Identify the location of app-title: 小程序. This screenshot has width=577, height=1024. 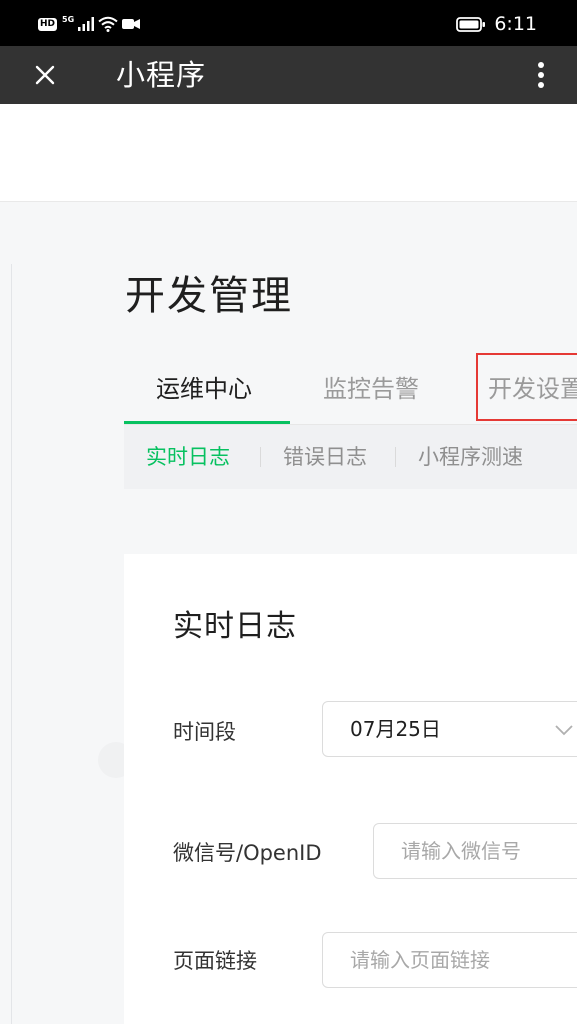
(161, 75).